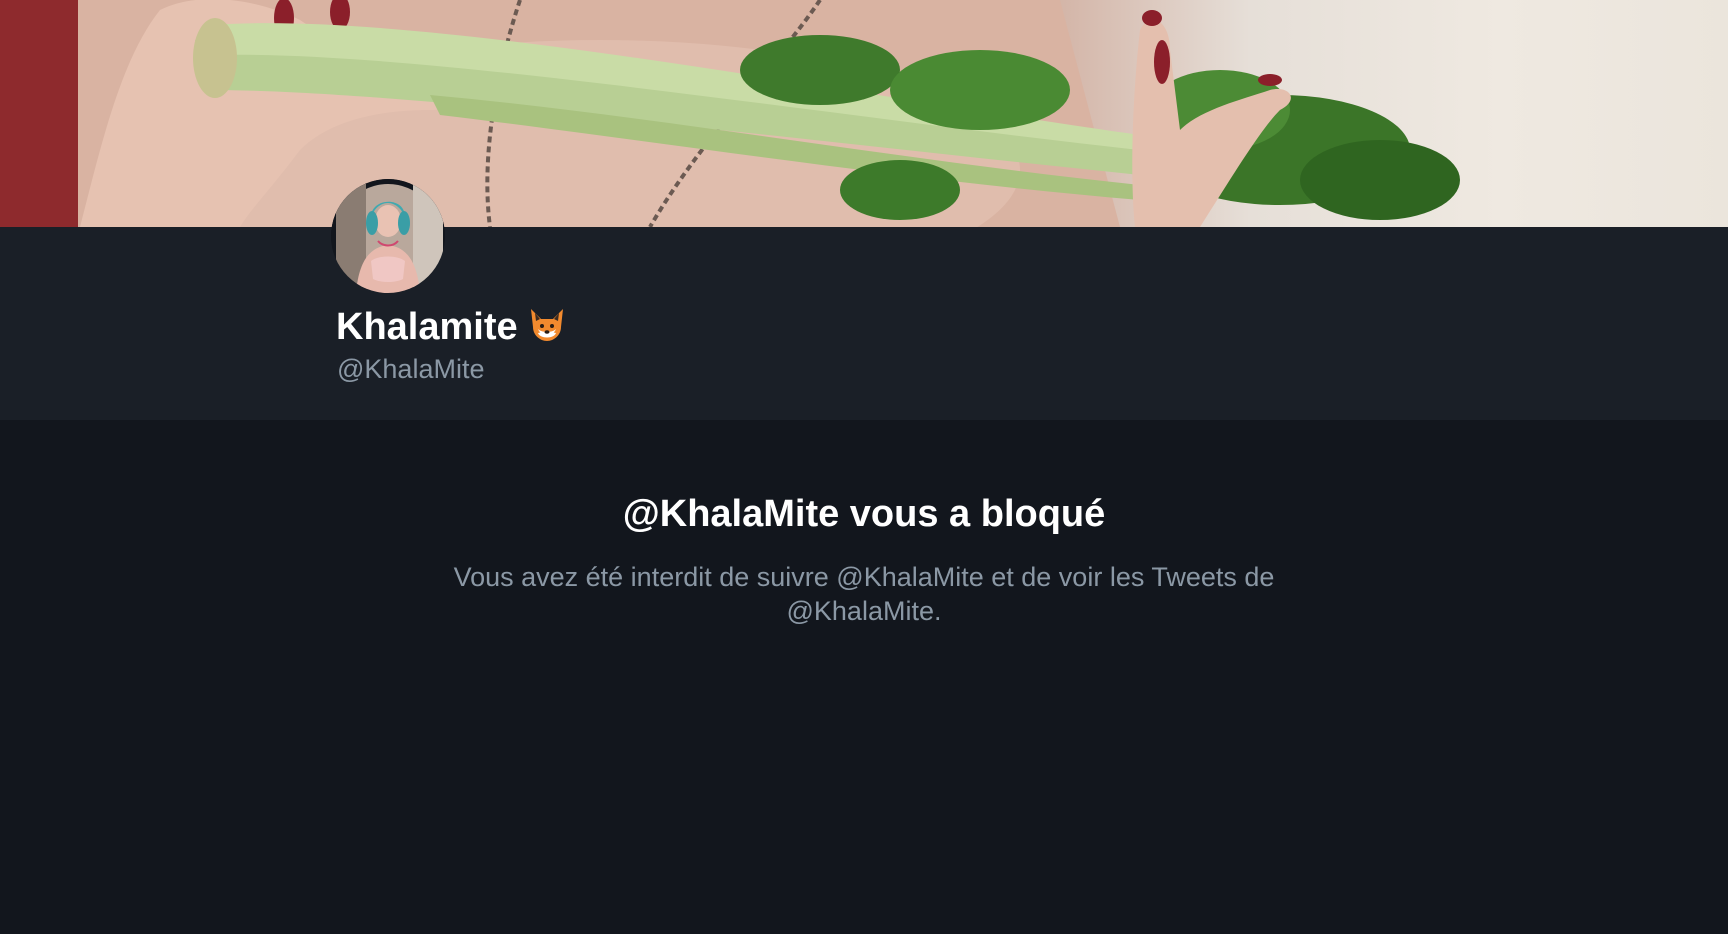  I want to click on profile-avatar, so click(388, 236).